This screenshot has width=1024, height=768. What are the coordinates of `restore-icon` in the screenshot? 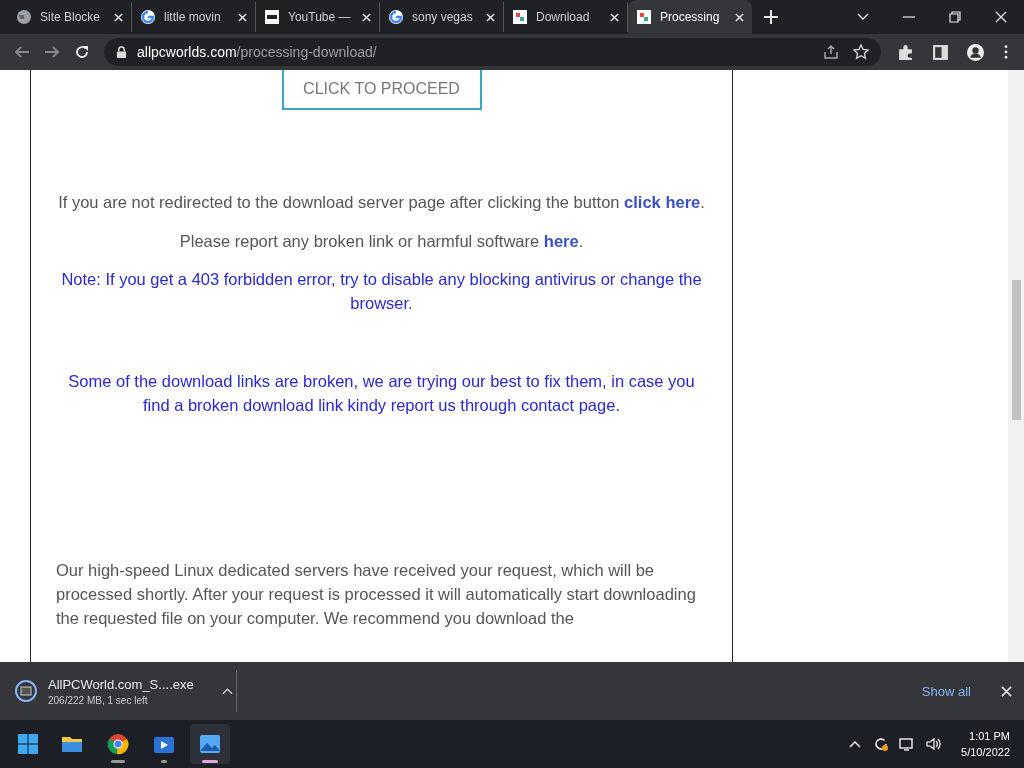 It's located at (955, 17).